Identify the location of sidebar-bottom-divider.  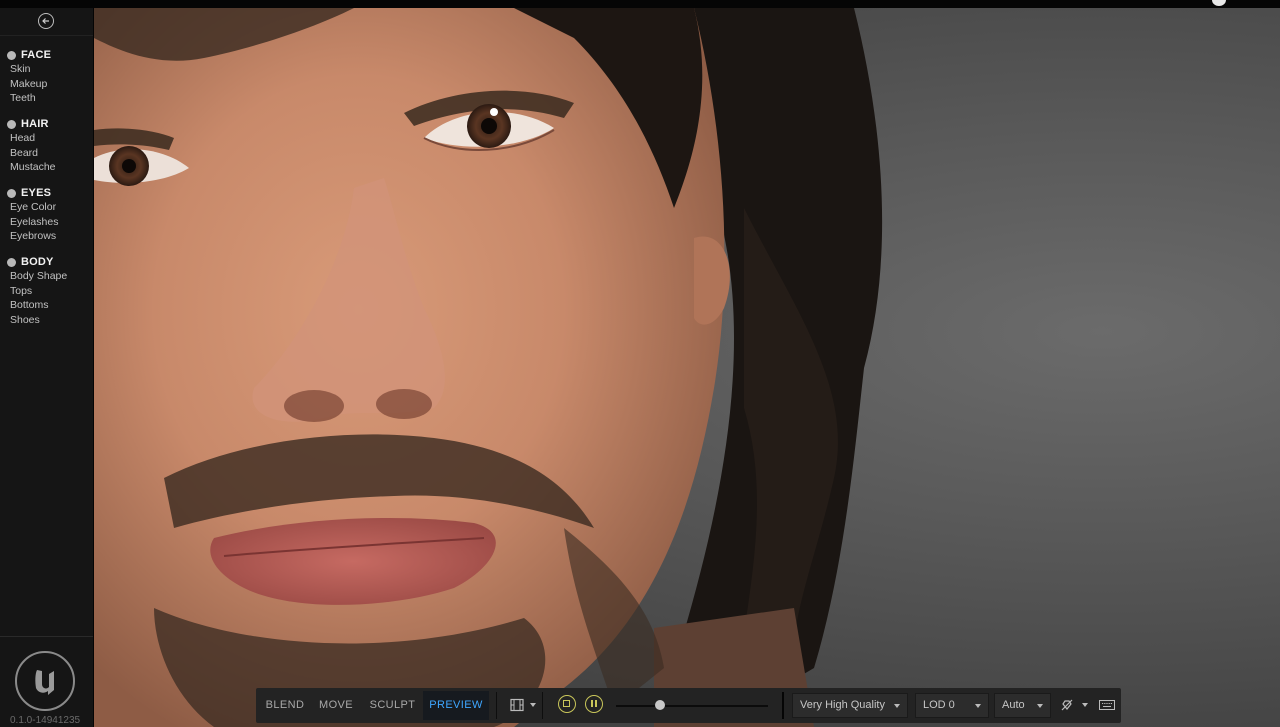
(46, 636).